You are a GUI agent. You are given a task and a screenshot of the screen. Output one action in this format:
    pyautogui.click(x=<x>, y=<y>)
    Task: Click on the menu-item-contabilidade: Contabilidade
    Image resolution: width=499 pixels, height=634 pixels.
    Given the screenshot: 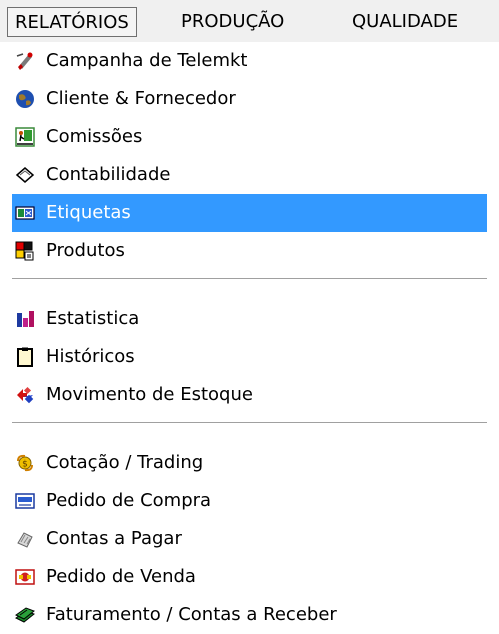 What is the action you would take?
    pyautogui.click(x=243, y=175)
    